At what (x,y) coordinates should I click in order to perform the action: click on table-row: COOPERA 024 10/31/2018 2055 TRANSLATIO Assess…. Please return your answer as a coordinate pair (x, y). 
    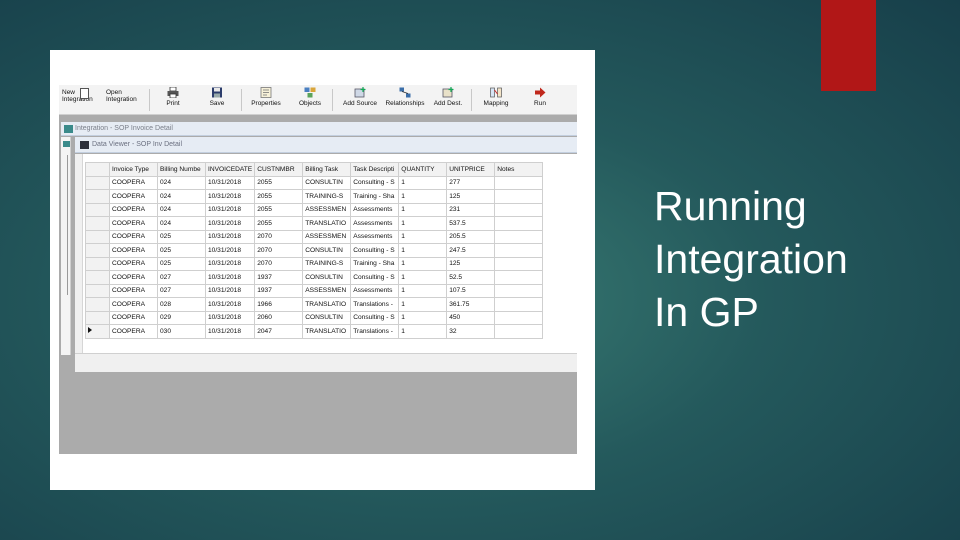
    Looking at the image, I should click on (314, 223).